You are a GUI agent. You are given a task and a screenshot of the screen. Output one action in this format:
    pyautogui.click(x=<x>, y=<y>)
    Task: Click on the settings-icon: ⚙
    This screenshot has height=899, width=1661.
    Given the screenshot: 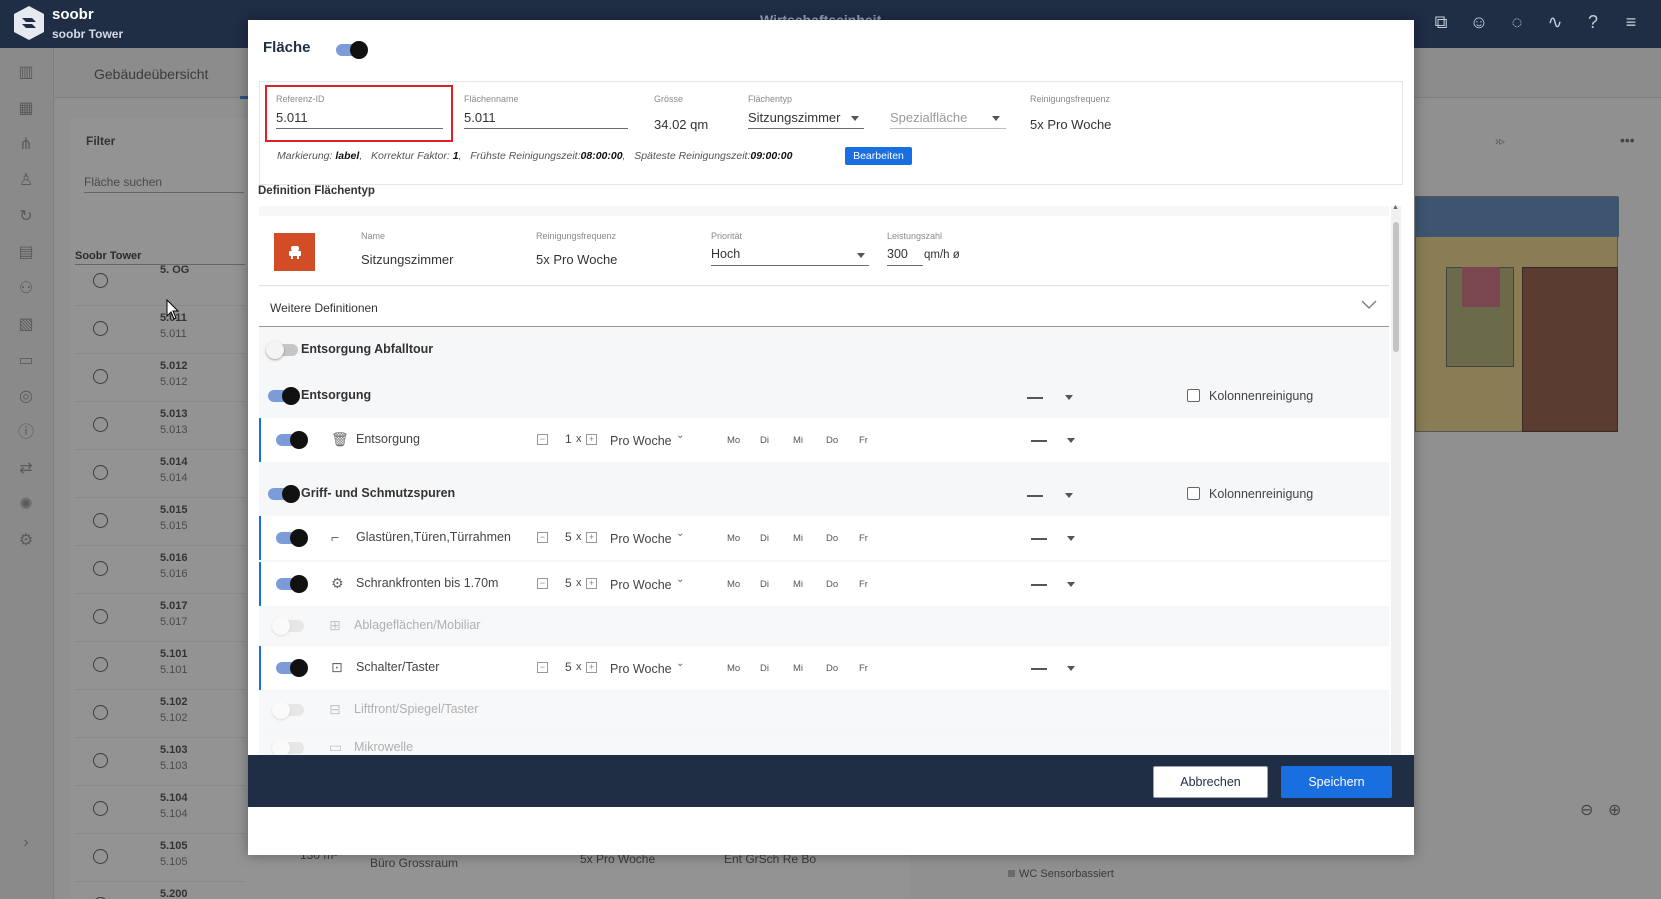 What is the action you would take?
    pyautogui.click(x=26, y=541)
    